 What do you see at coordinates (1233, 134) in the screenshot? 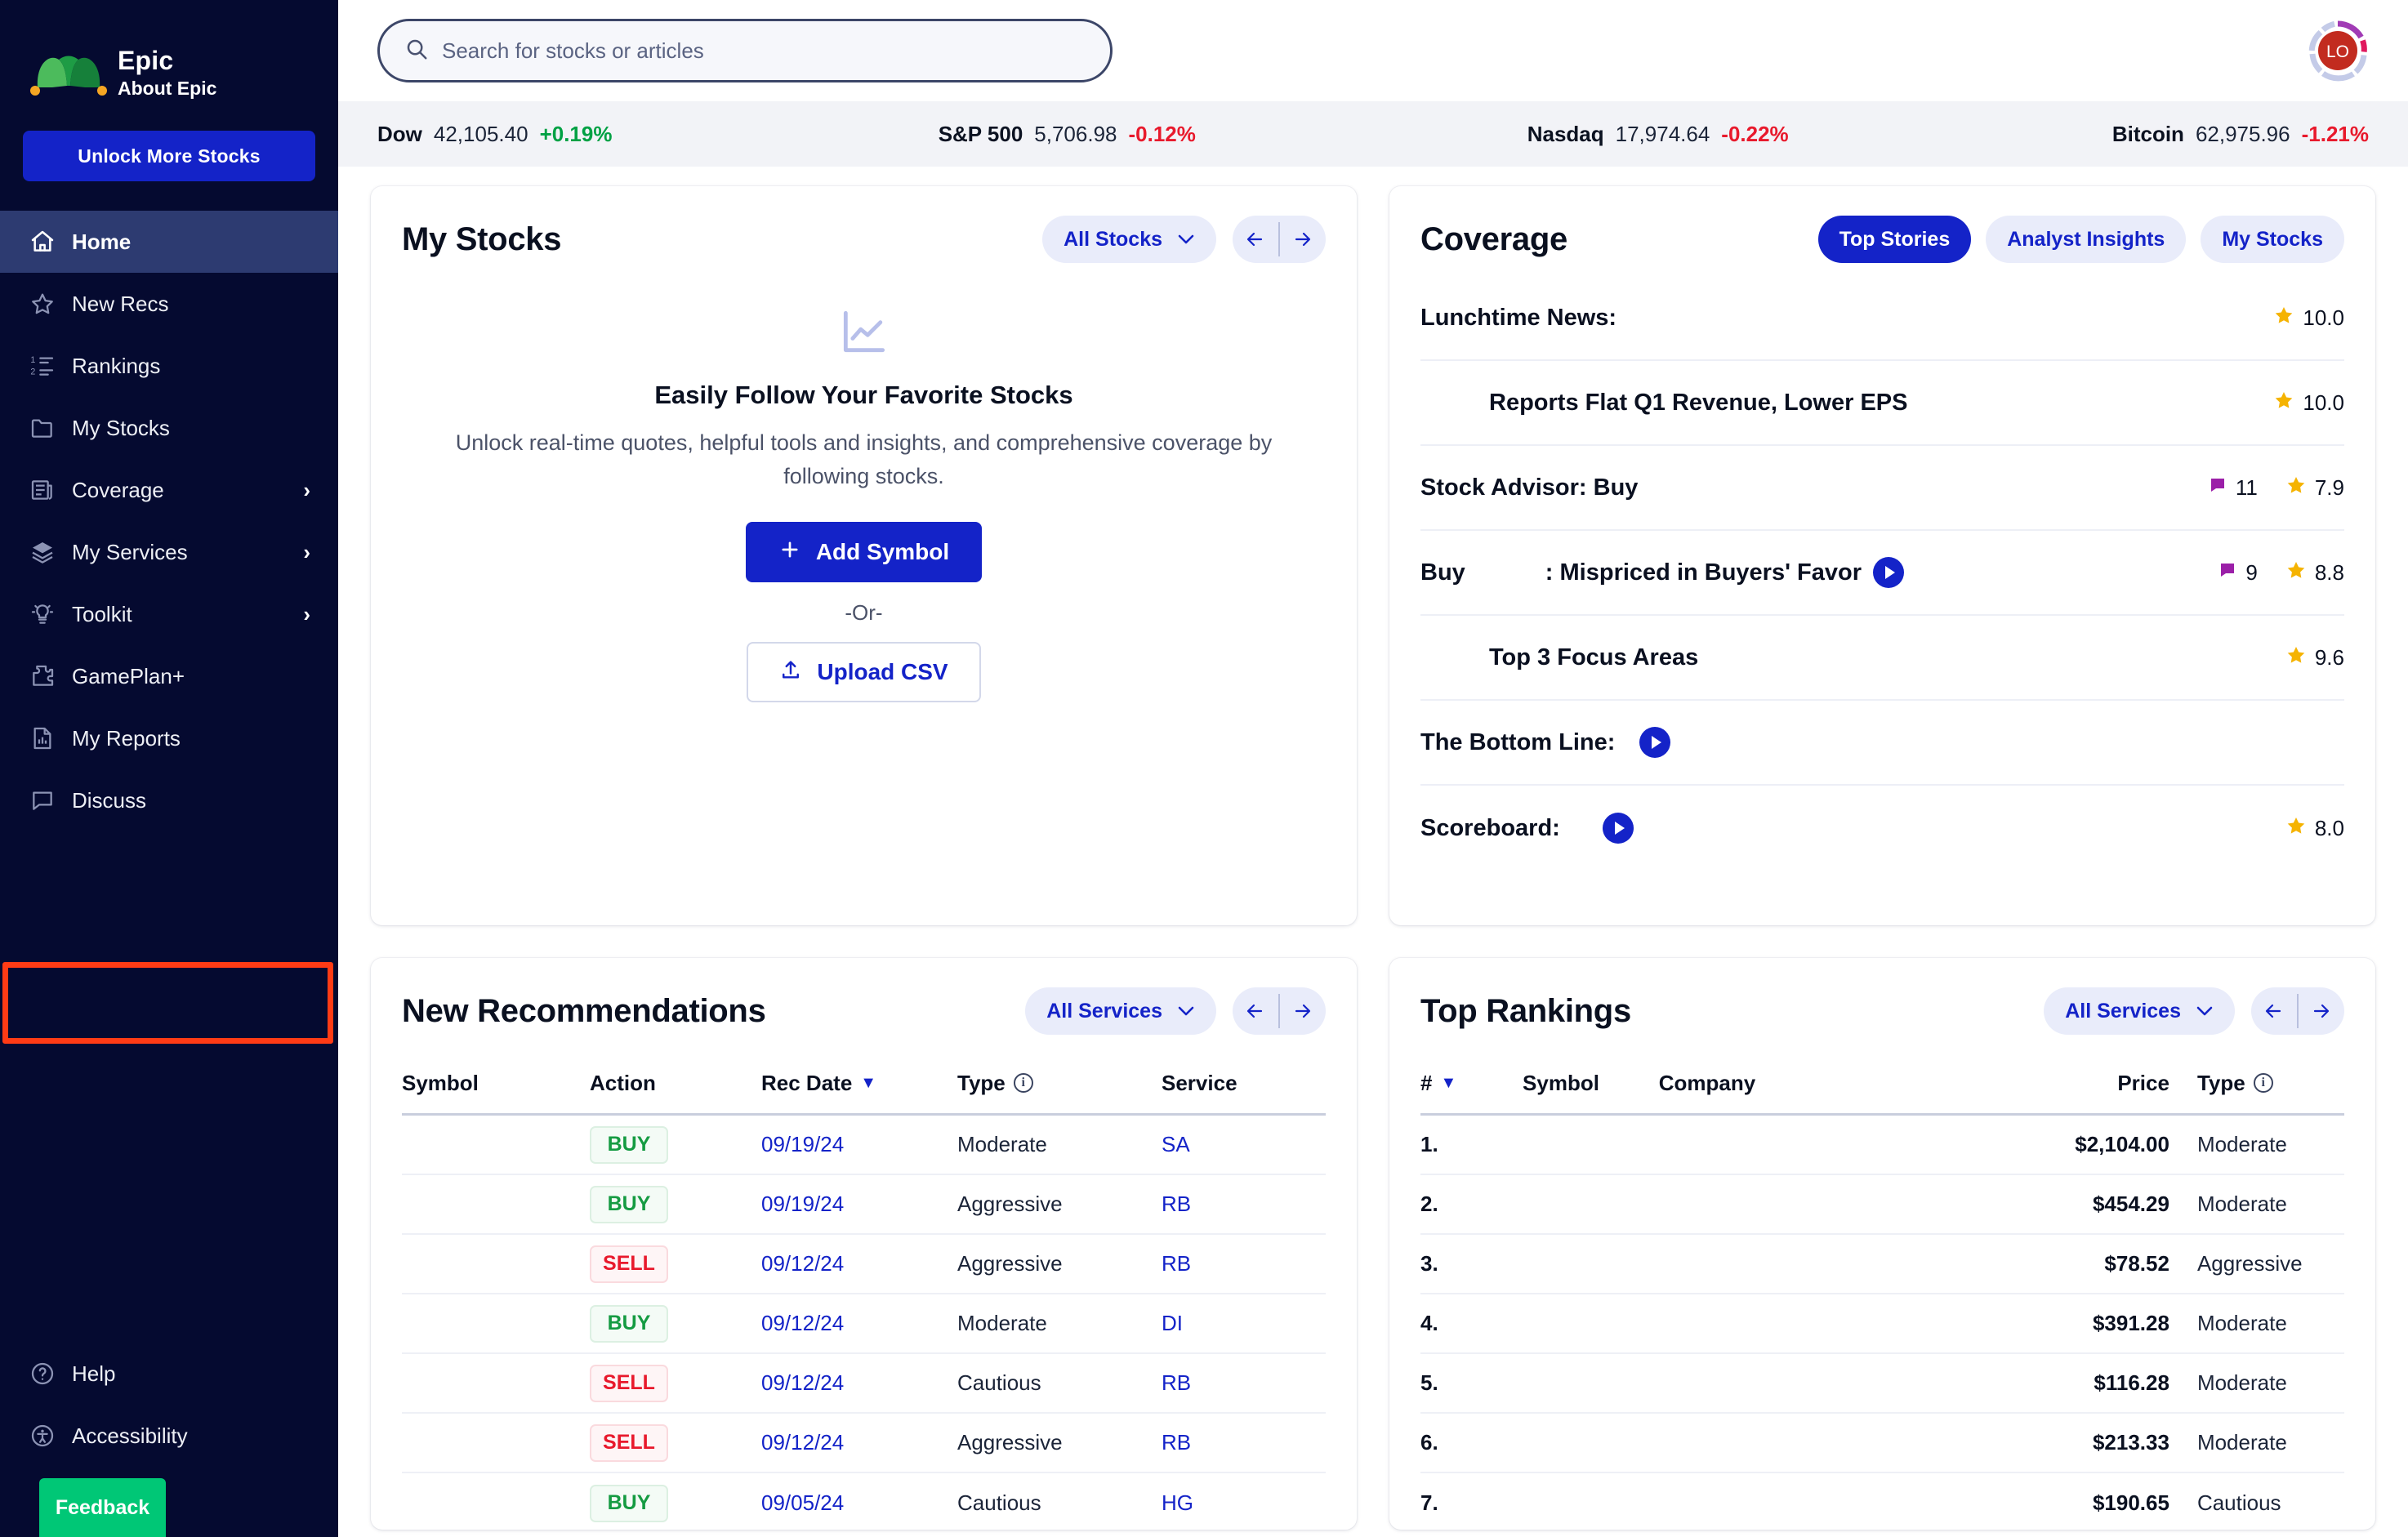
I see `ticker-item-sp500: S&P 500 5,706.98 -0.12%` at bounding box center [1233, 134].